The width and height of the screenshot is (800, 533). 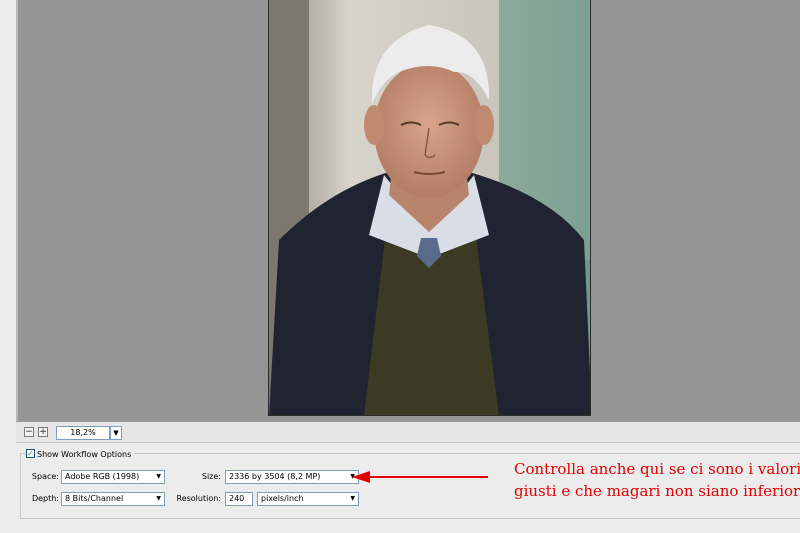 I want to click on show-workflow-options-label: Show Workflow Options, so click(x=84, y=454).